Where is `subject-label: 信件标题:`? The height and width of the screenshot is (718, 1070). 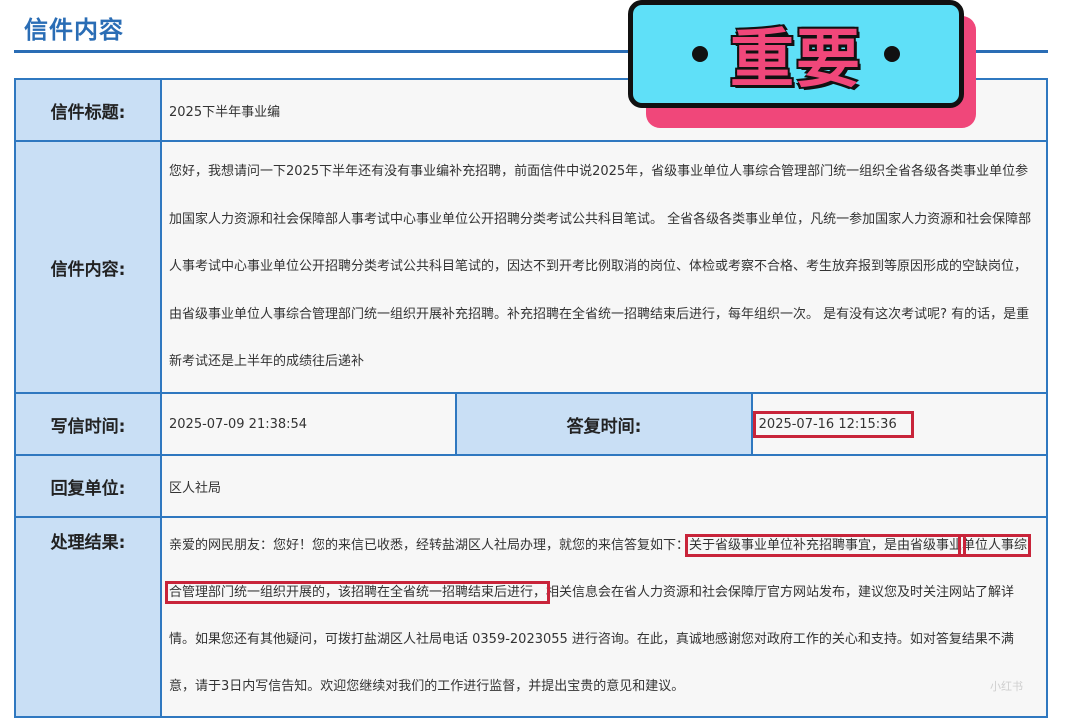
subject-label: 信件标题: is located at coordinates (88, 110).